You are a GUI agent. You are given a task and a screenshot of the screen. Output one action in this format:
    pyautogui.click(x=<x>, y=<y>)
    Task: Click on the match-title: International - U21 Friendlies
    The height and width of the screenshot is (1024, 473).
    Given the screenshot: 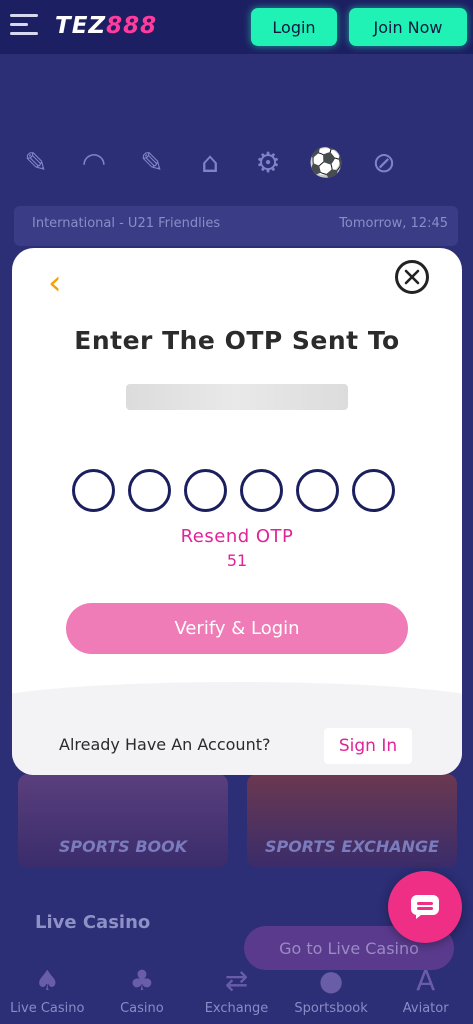 What is the action you would take?
    pyautogui.click(x=126, y=223)
    